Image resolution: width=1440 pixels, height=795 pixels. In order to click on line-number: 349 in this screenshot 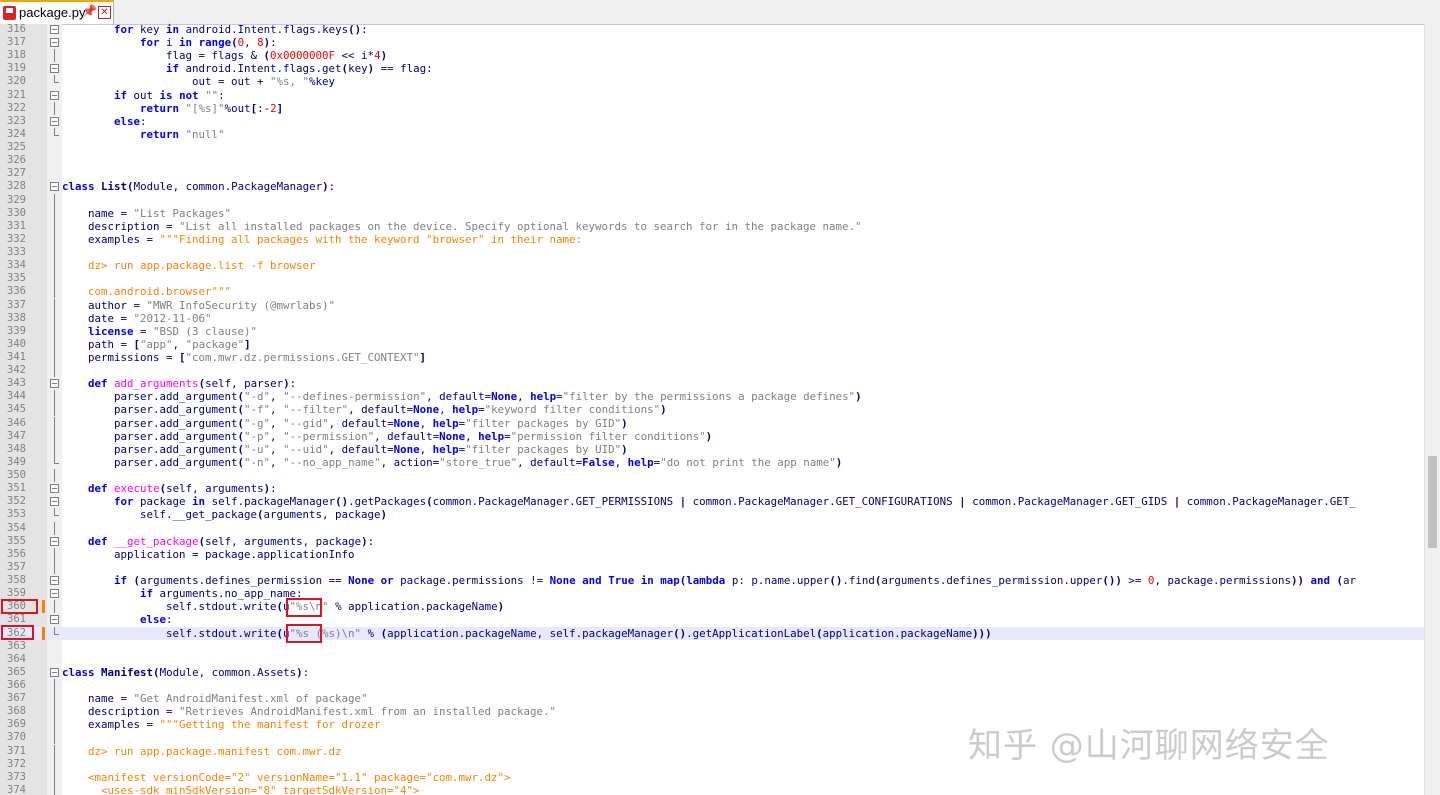, I will do `click(16, 461)`.